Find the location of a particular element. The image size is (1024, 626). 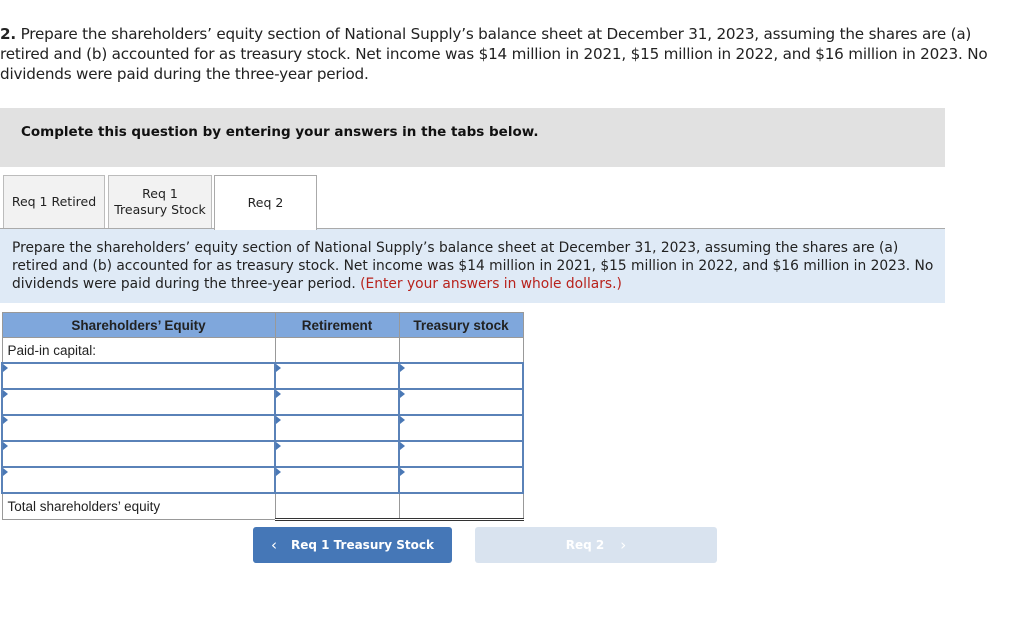

next-button: Req 2 › is located at coordinates (596, 545).